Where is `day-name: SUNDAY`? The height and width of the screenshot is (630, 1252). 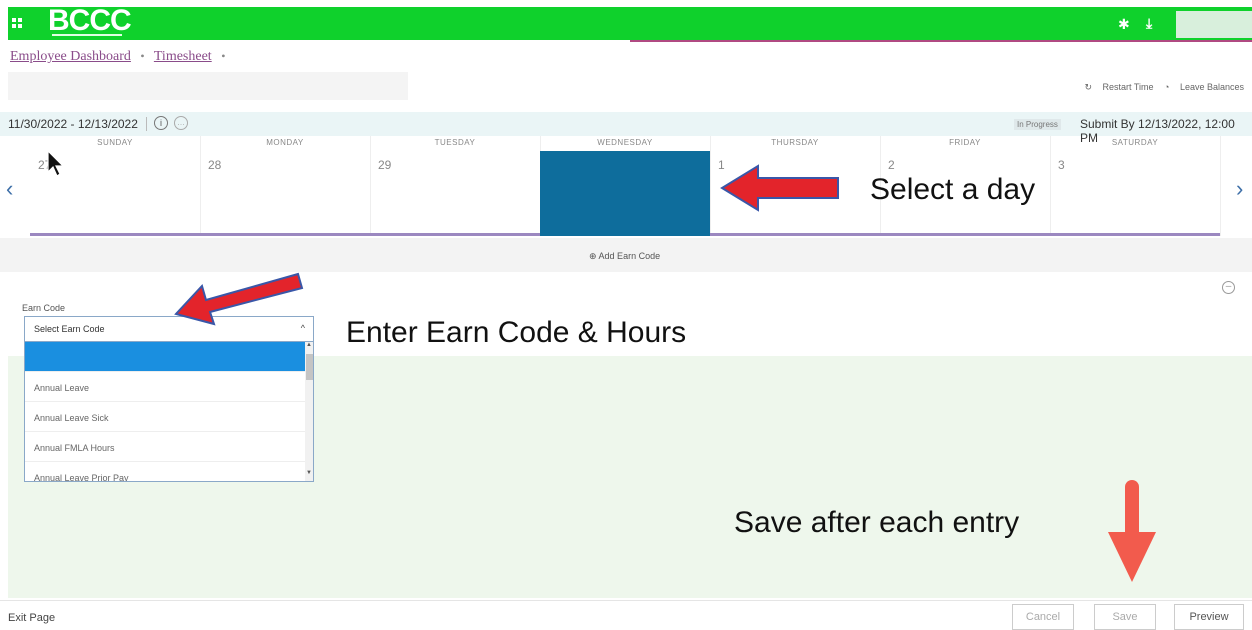
day-name: SUNDAY is located at coordinates (115, 142).